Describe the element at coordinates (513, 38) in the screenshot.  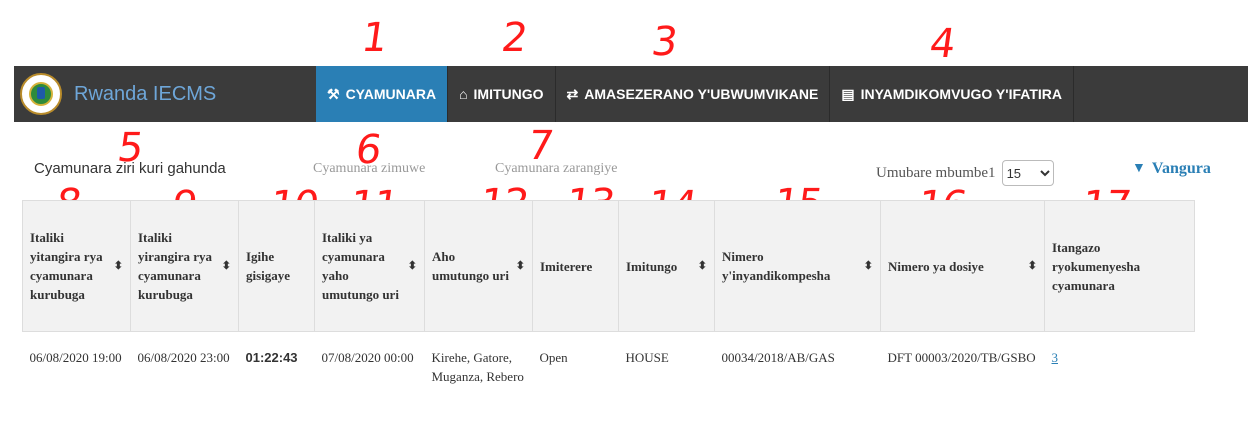
I see `annotation-2: 2` at that location.